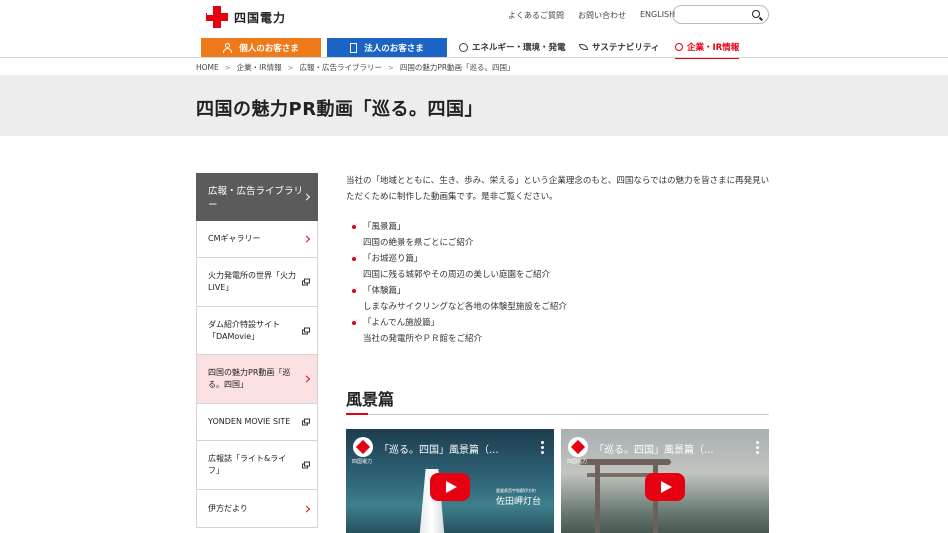  I want to click on sidebar-item-label: ダム紹介特設サイト「DAMovie」, so click(244, 330).